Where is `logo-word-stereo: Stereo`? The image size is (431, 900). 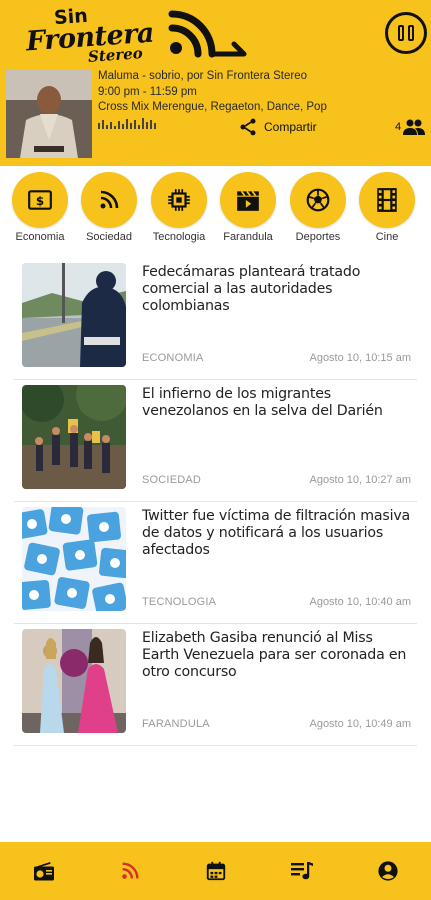 logo-word-stereo: Stereo is located at coordinates (115, 55).